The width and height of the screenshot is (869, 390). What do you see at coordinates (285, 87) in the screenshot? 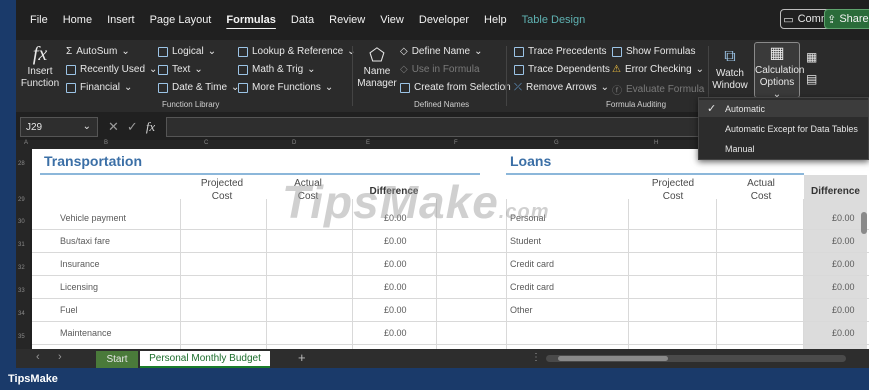
I see `more-functions-button: More Functions ⌄` at bounding box center [285, 87].